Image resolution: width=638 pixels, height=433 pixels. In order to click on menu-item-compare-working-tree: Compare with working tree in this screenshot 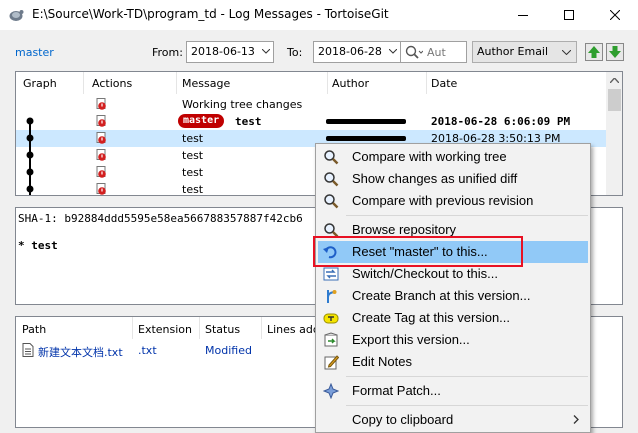, I will do `click(453, 157)`.